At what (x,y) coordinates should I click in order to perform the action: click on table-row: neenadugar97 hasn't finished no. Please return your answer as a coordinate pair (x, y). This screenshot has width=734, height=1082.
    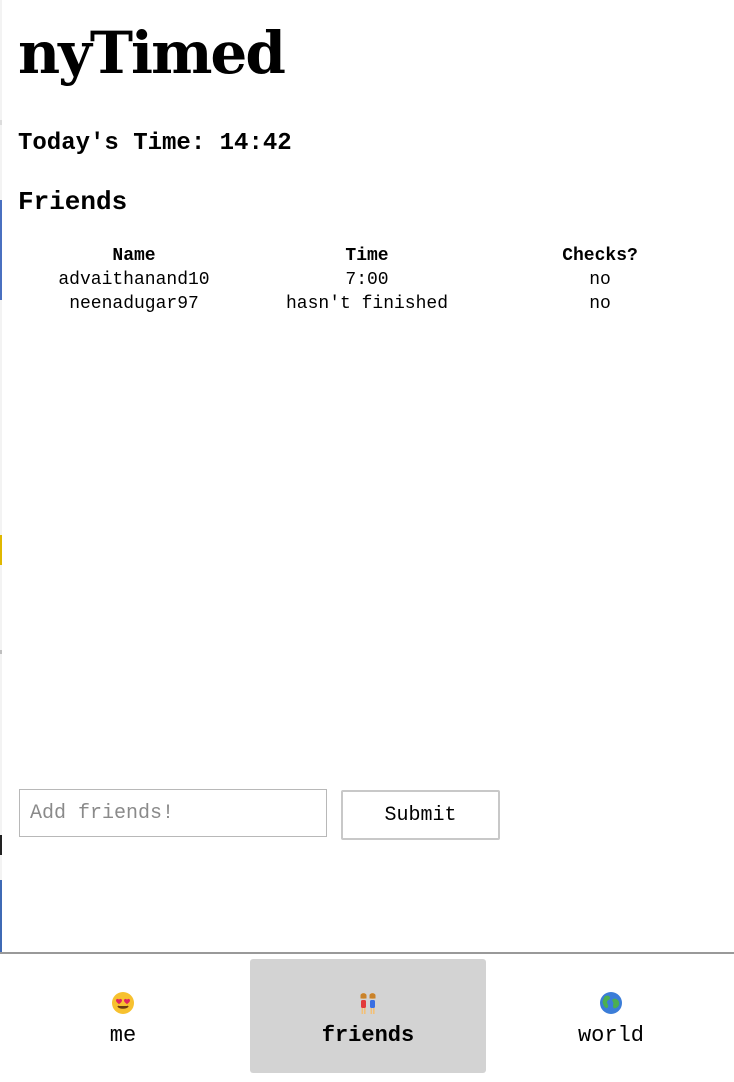
    Looking at the image, I should click on (367, 304).